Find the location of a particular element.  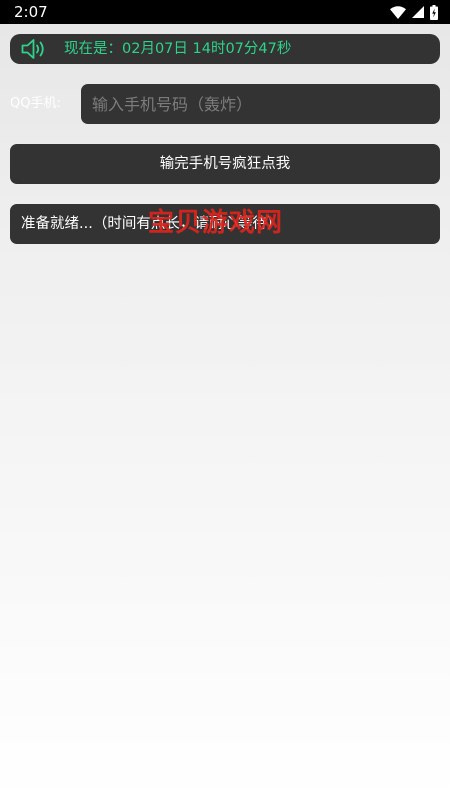

speaker-icon is located at coordinates (32, 49).